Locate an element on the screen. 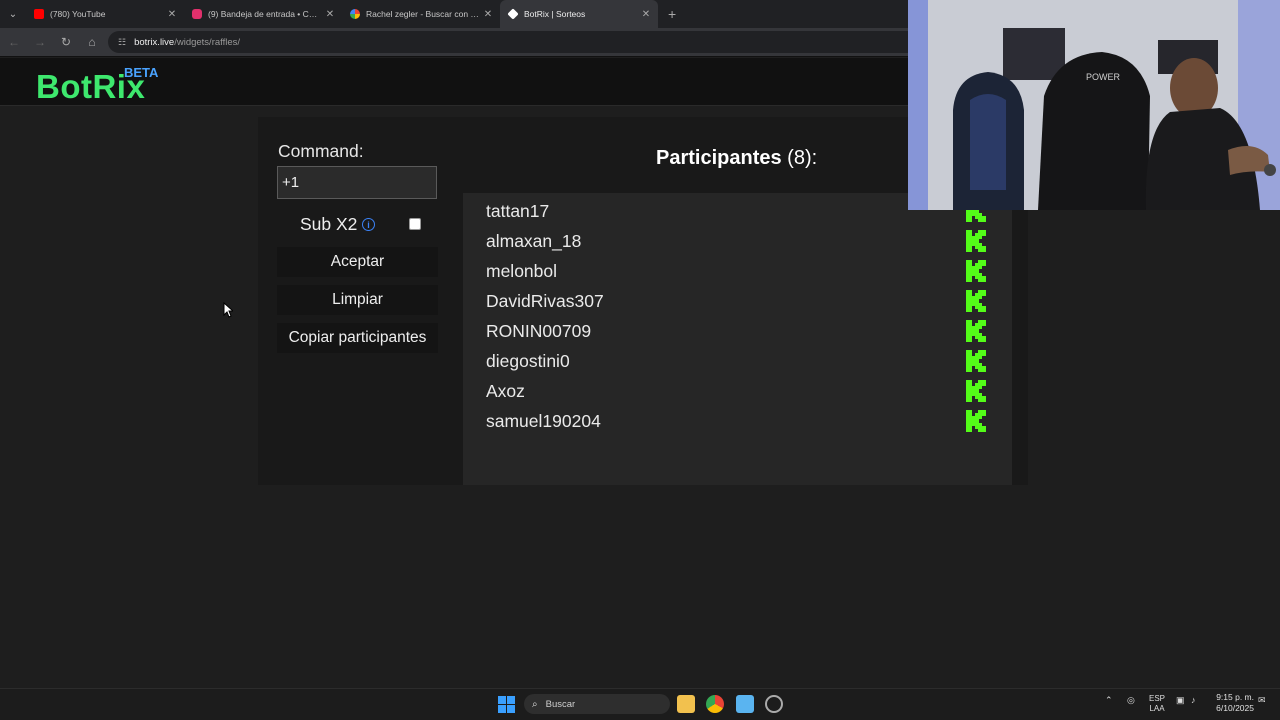 The height and width of the screenshot is (720, 1280). participant-name: DavidRivas307 is located at coordinates (545, 300).